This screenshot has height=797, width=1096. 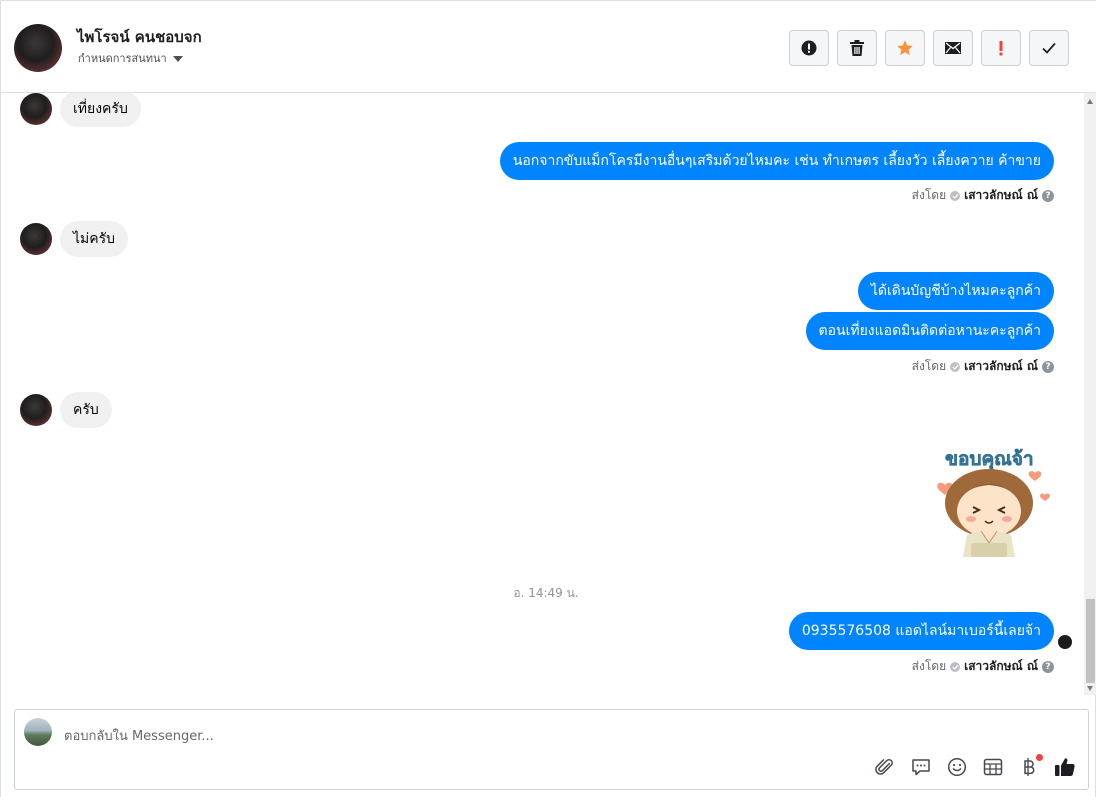 I want to click on incoming-message: ไม่ครับ, so click(x=74, y=239).